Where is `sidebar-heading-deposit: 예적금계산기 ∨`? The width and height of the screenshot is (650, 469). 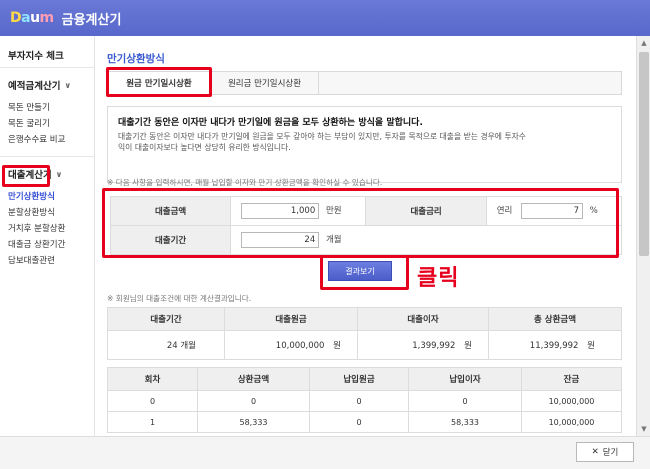 sidebar-heading-deposit: 예적금계산기 ∨ is located at coordinates (51, 85).